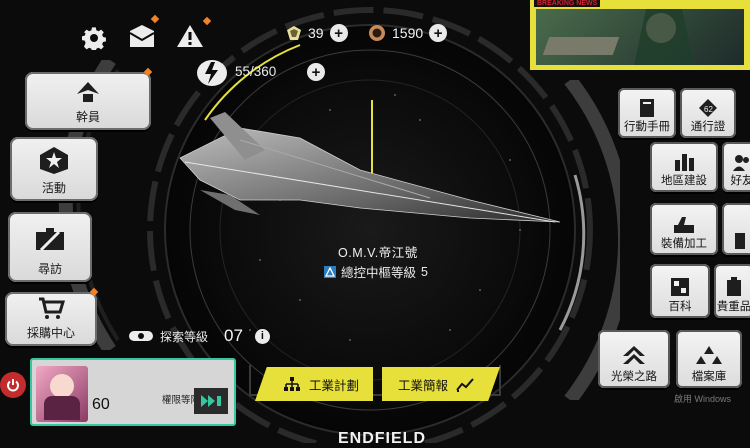  I want to click on control-level: 5, so click(424, 272).